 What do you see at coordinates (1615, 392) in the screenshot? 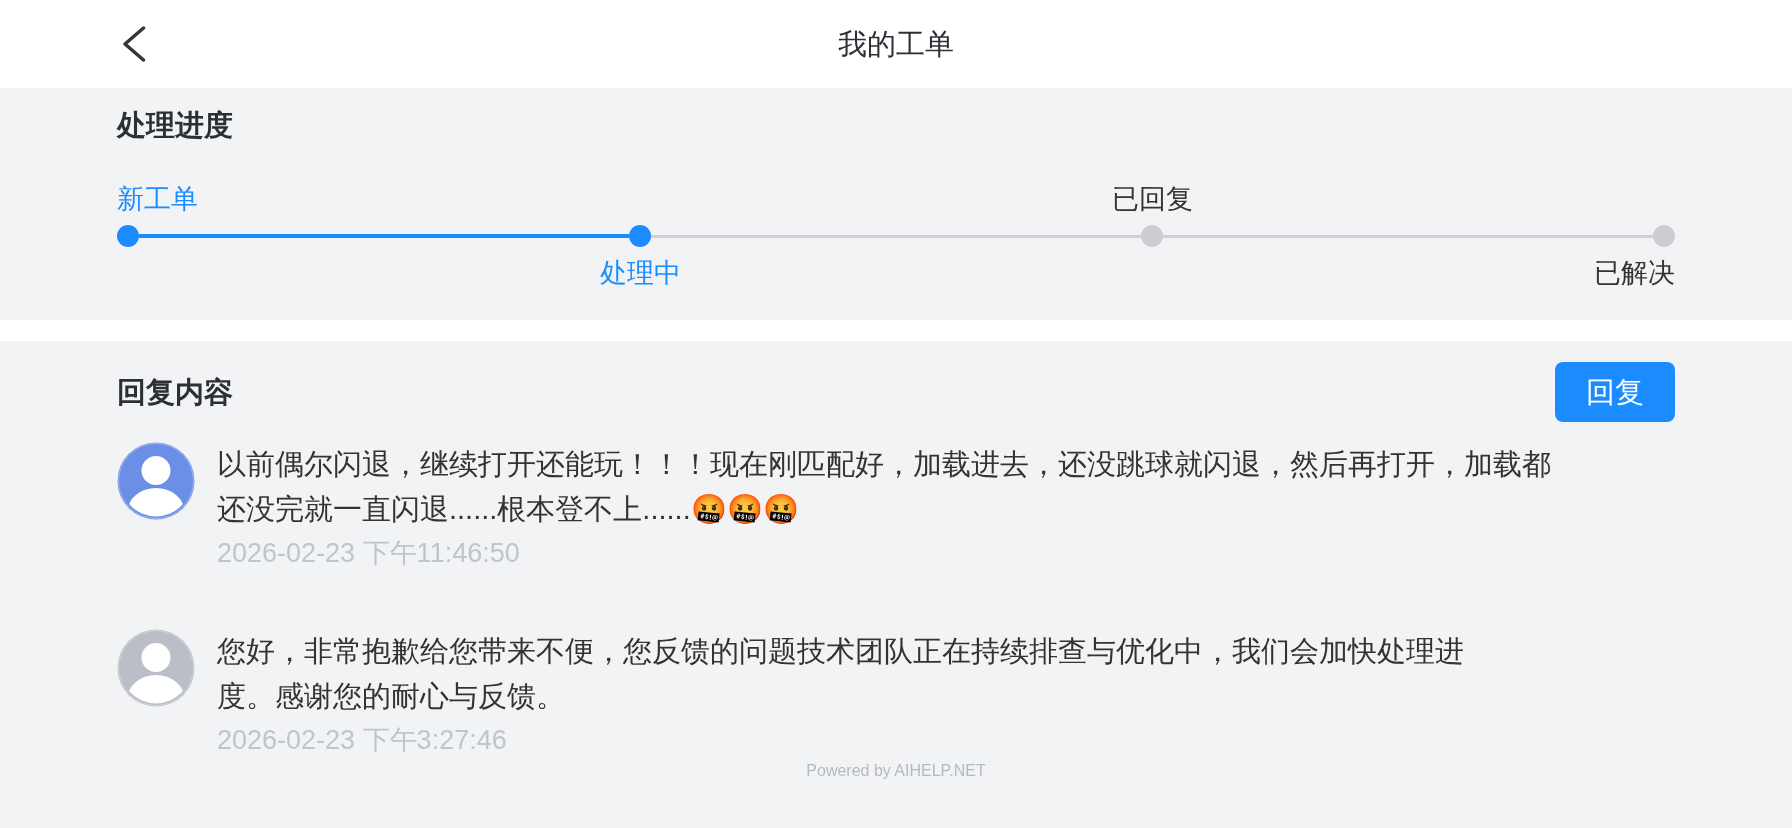
I see `reply-button: 回复` at bounding box center [1615, 392].